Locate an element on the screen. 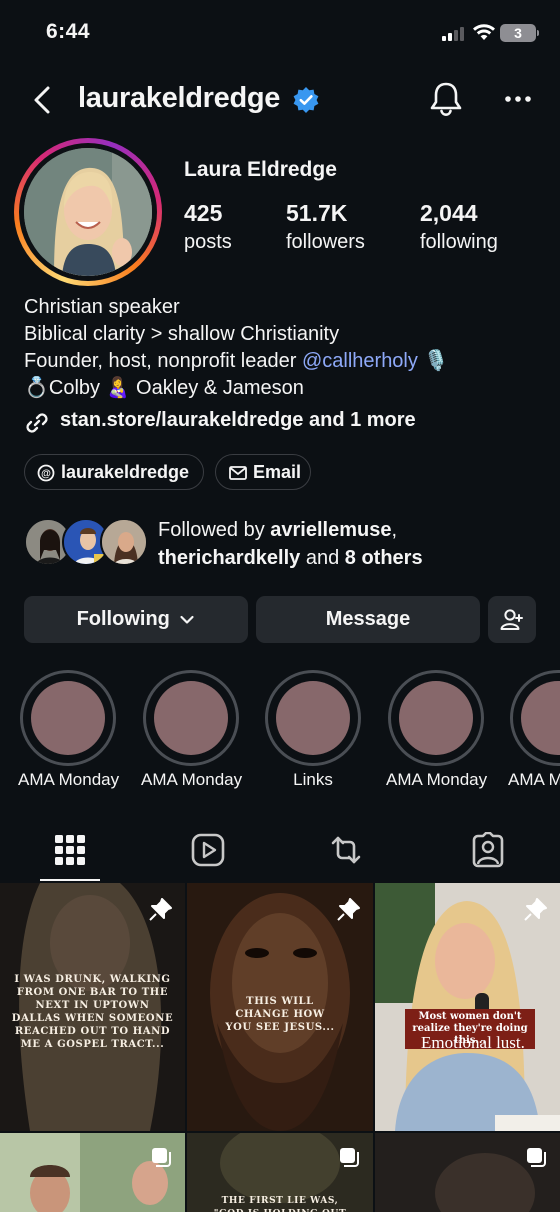 This screenshot has height=1212, width=560. suggested-users-button is located at coordinates (512, 619).